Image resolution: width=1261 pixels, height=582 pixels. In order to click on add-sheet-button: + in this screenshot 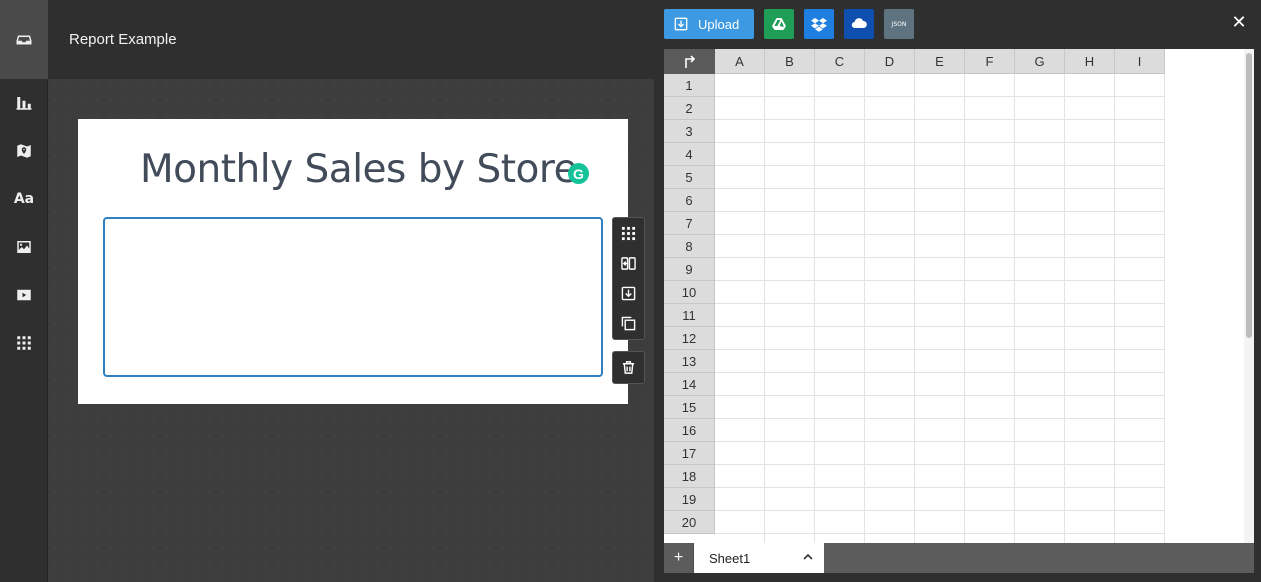, I will do `click(679, 558)`.